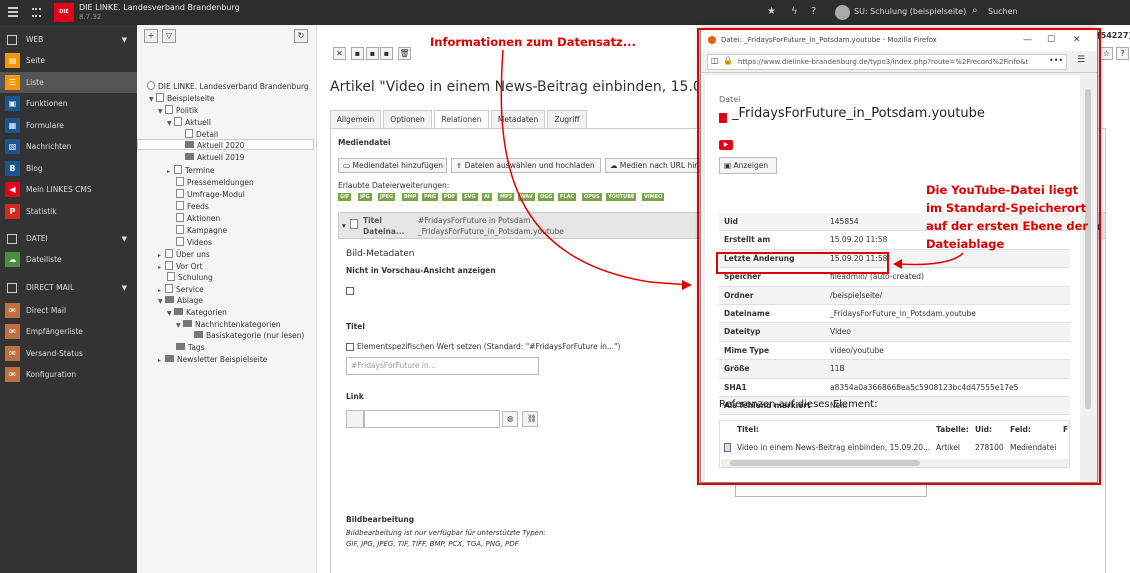  Describe the element at coordinates (212, 359) in the screenshot. I see `tree-node: ▸ Newsletter Beispielseite` at that location.